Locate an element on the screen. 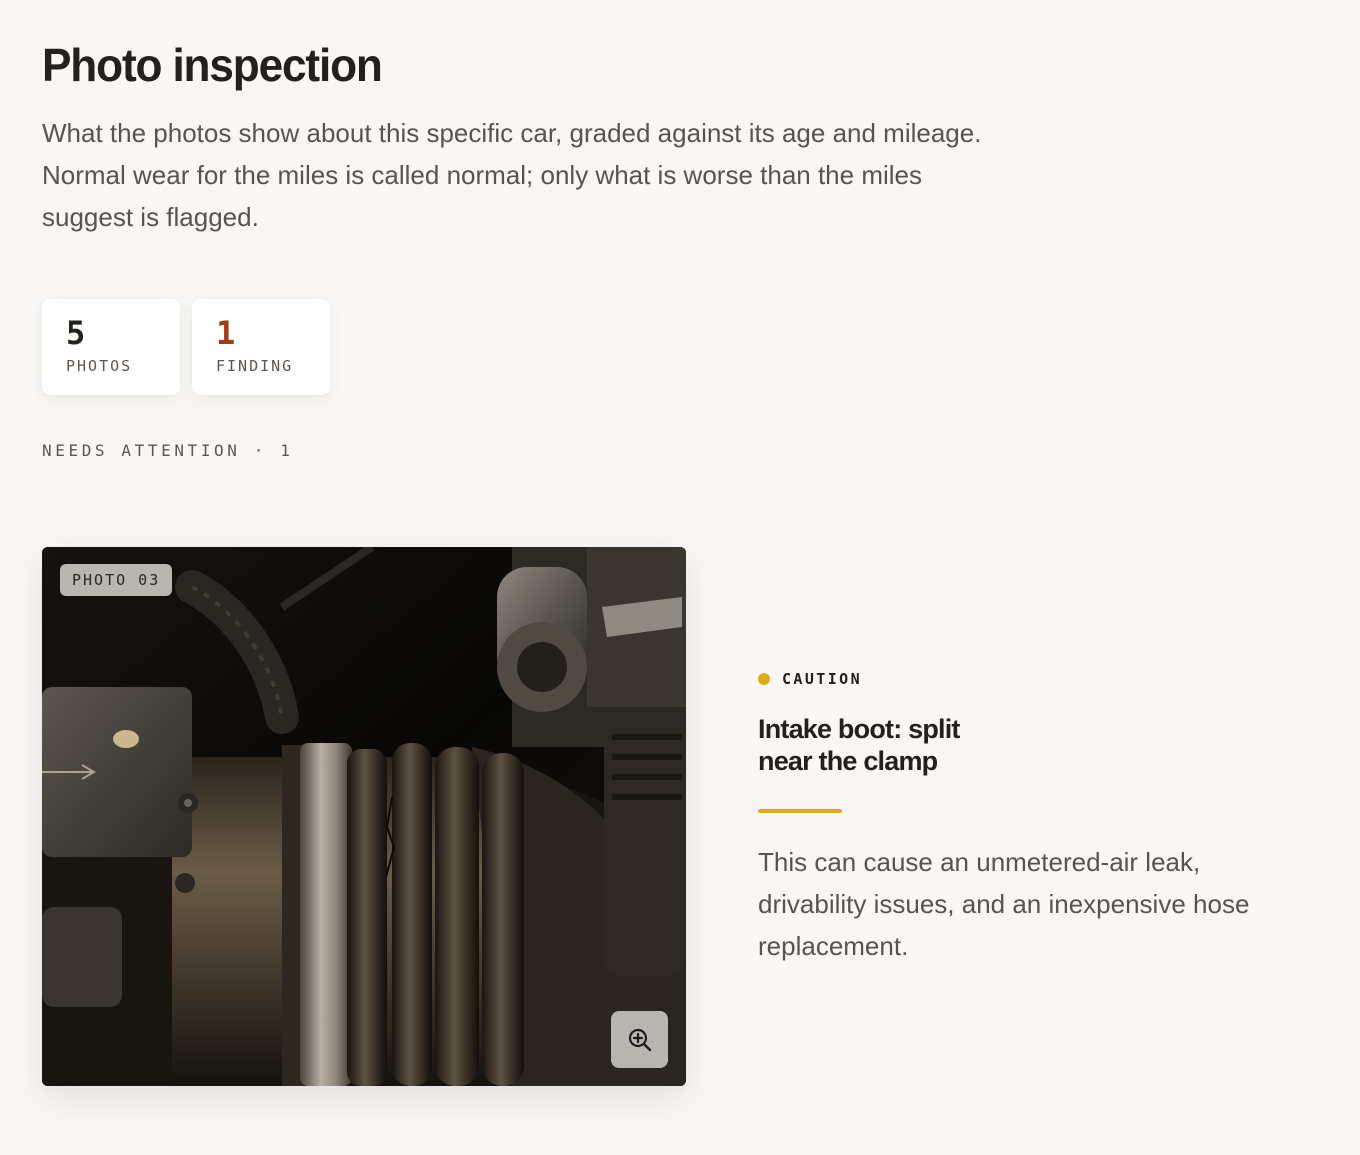 The width and height of the screenshot is (1360, 1155). needs-attention-heading: NEEDS ATTENTION · 1 is located at coordinates (168, 450).